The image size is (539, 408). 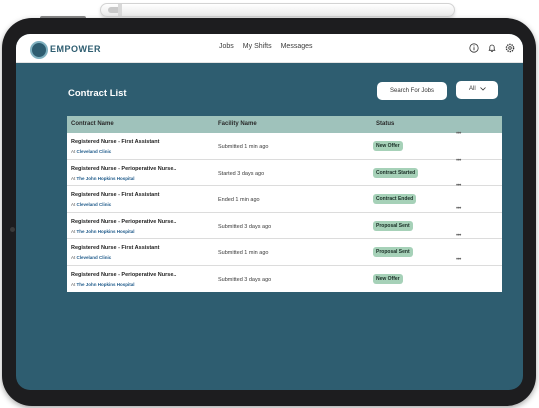 What do you see at coordinates (120, 10) in the screenshot?
I see `stylus-band` at bounding box center [120, 10].